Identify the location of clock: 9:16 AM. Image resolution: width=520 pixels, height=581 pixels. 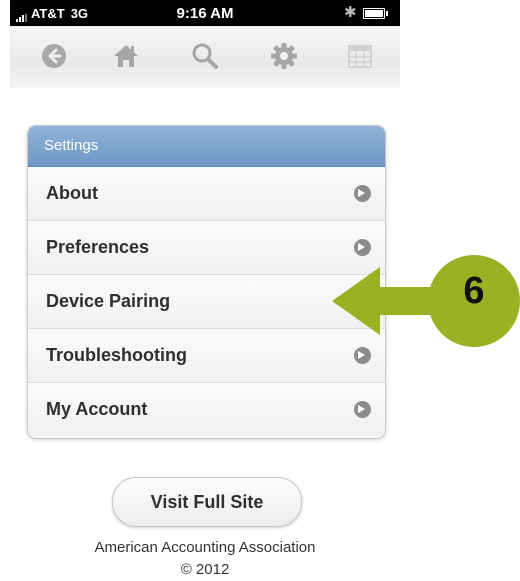
(205, 13).